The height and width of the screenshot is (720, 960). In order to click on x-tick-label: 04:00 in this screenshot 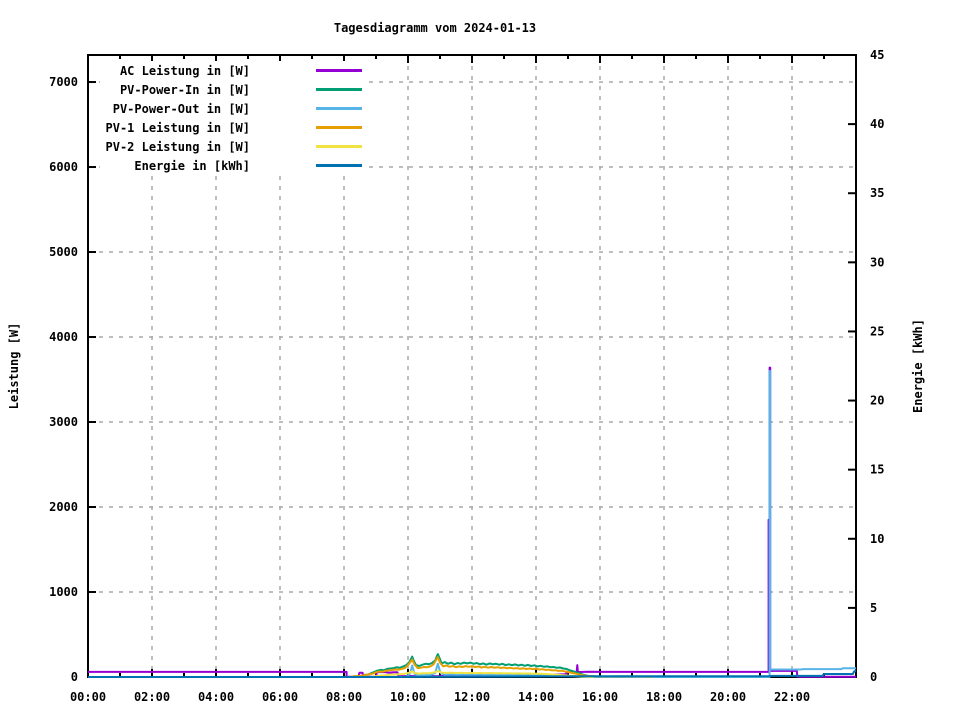, I will do `click(216, 697)`.